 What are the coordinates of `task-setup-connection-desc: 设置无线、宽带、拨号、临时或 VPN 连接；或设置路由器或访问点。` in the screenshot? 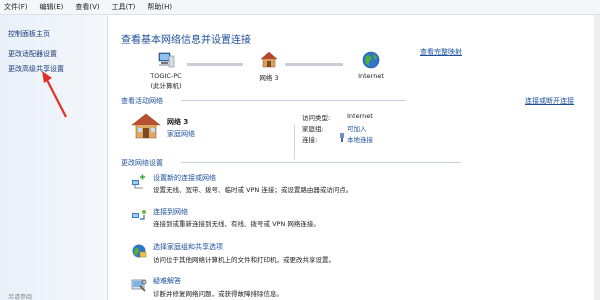 It's located at (253, 190).